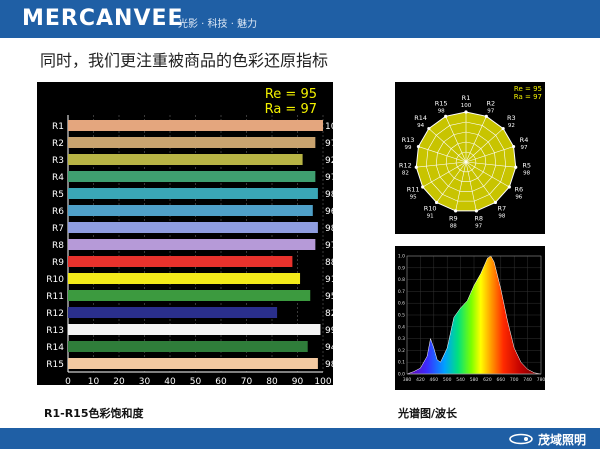 The image size is (600, 449). Describe the element at coordinates (170, 381) in the screenshot. I see `x-tick-label: 40` at that location.